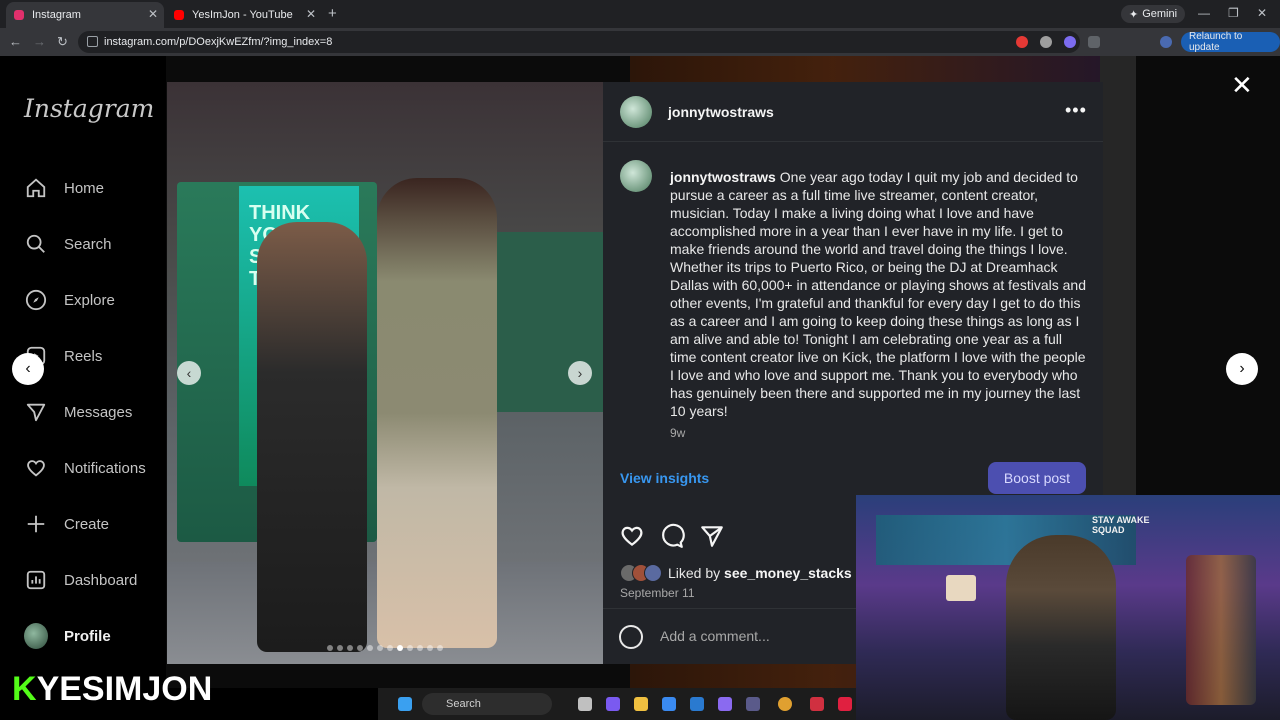 Image resolution: width=1280 pixels, height=720 pixels. I want to click on sidebar-item-search: Search, so click(68, 244).